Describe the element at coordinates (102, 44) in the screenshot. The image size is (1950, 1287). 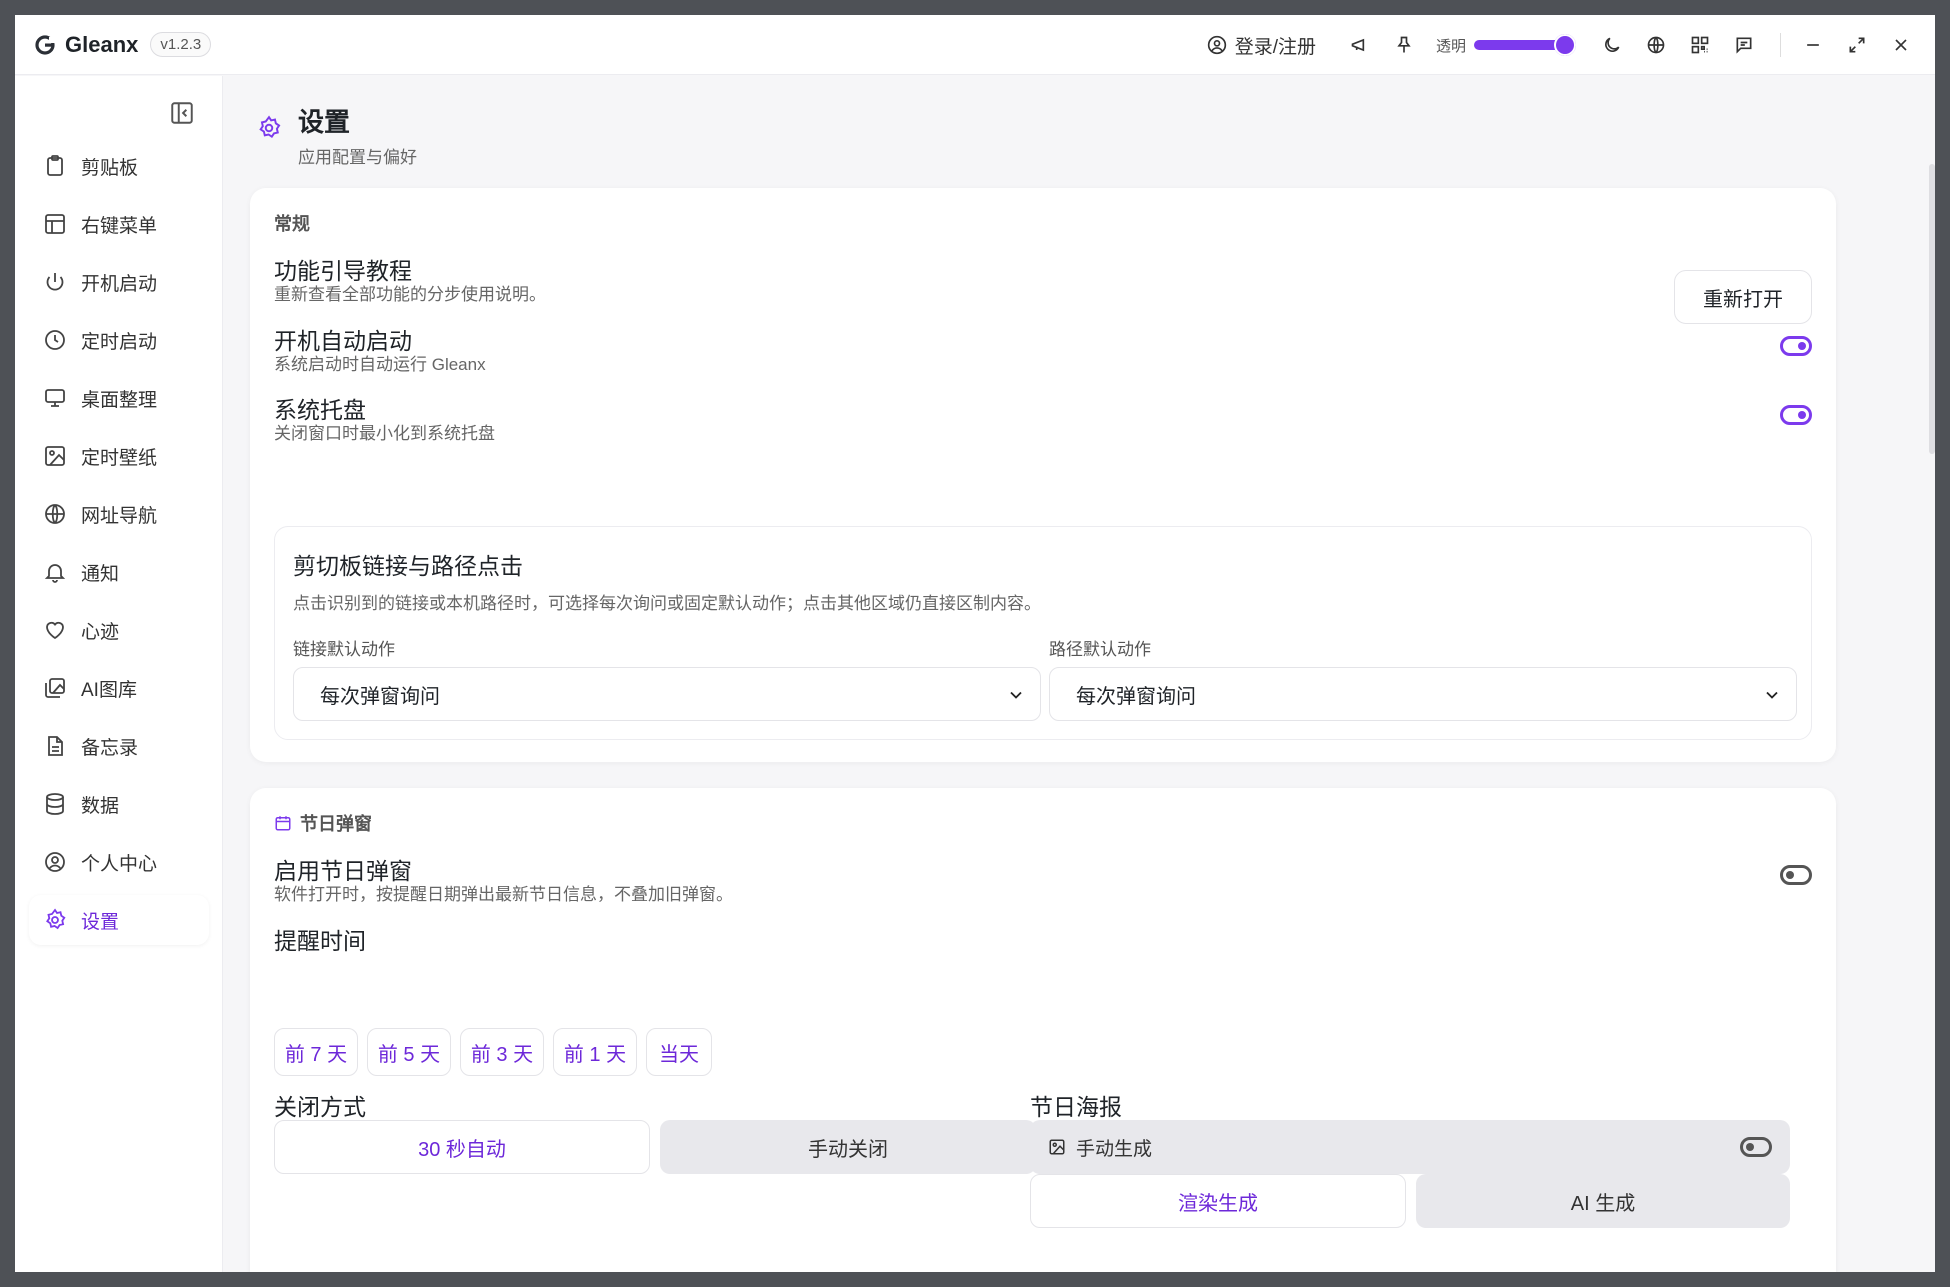
I see `app-name: Gleanx` at that location.